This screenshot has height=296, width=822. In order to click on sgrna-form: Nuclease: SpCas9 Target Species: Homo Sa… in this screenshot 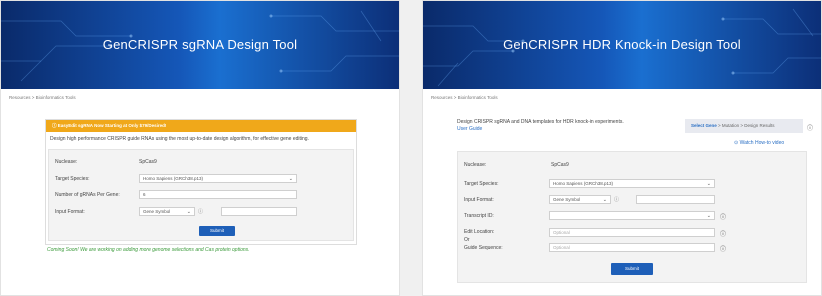, I will do `click(201, 195)`.